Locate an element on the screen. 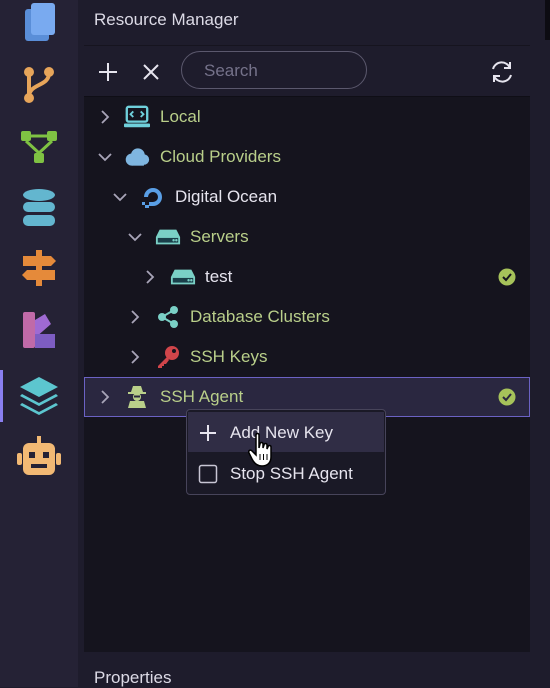 This screenshot has width=550, height=688. workflow-icon is located at coordinates (39, 147).